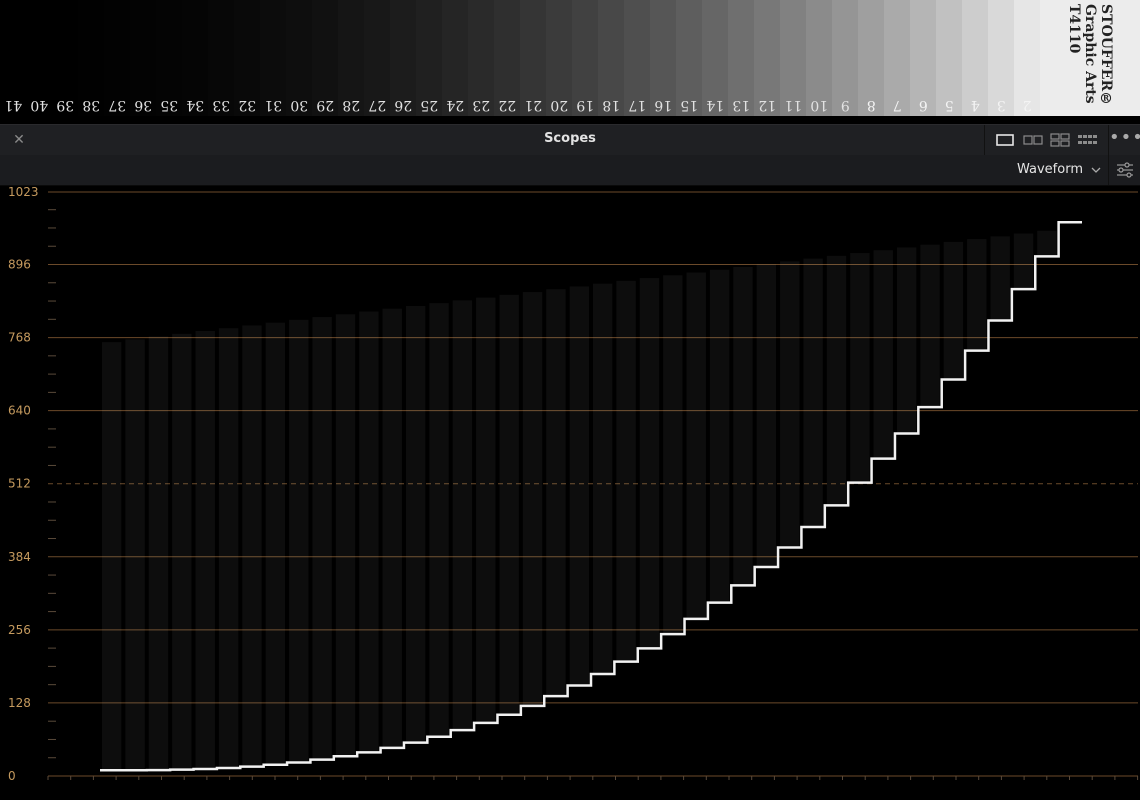  I want to click on wedge-step-number: 5, so click(949, 105).